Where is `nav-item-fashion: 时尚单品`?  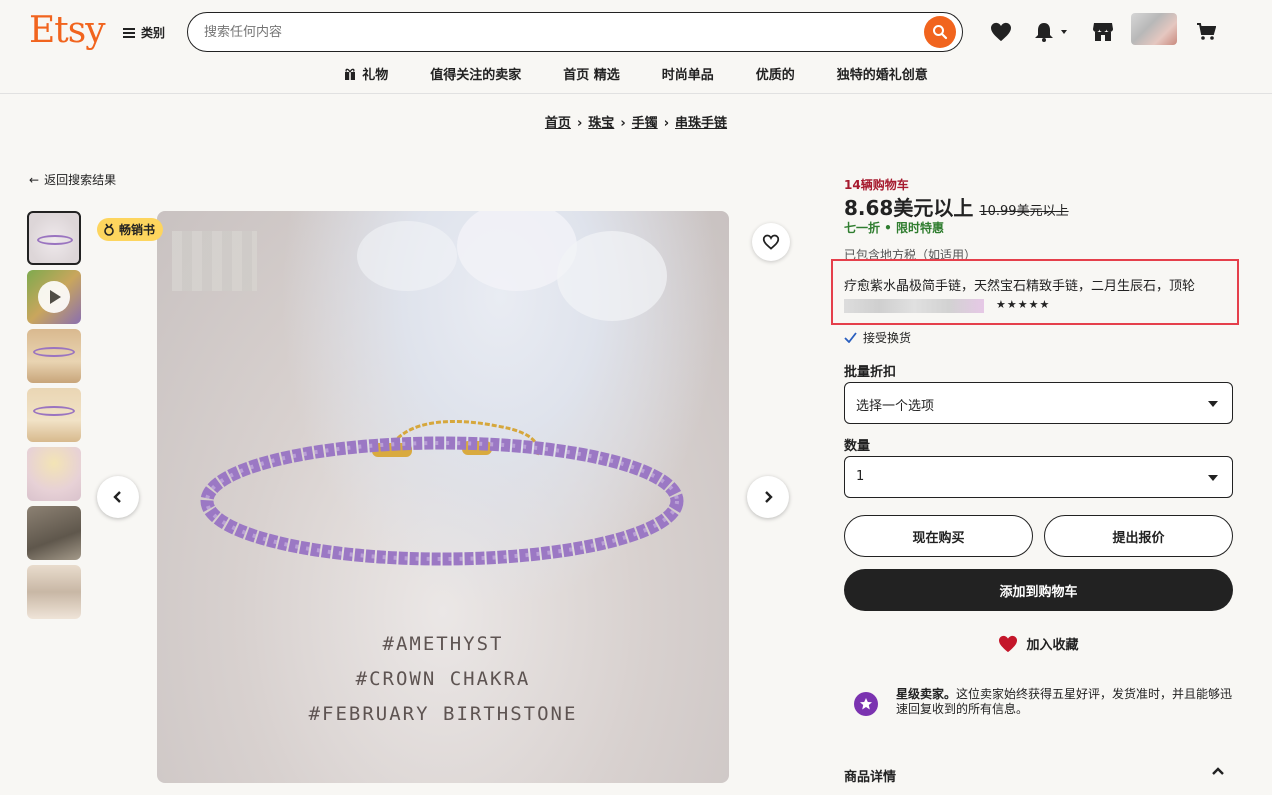
nav-item-fashion: 时尚单品 is located at coordinates (688, 73).